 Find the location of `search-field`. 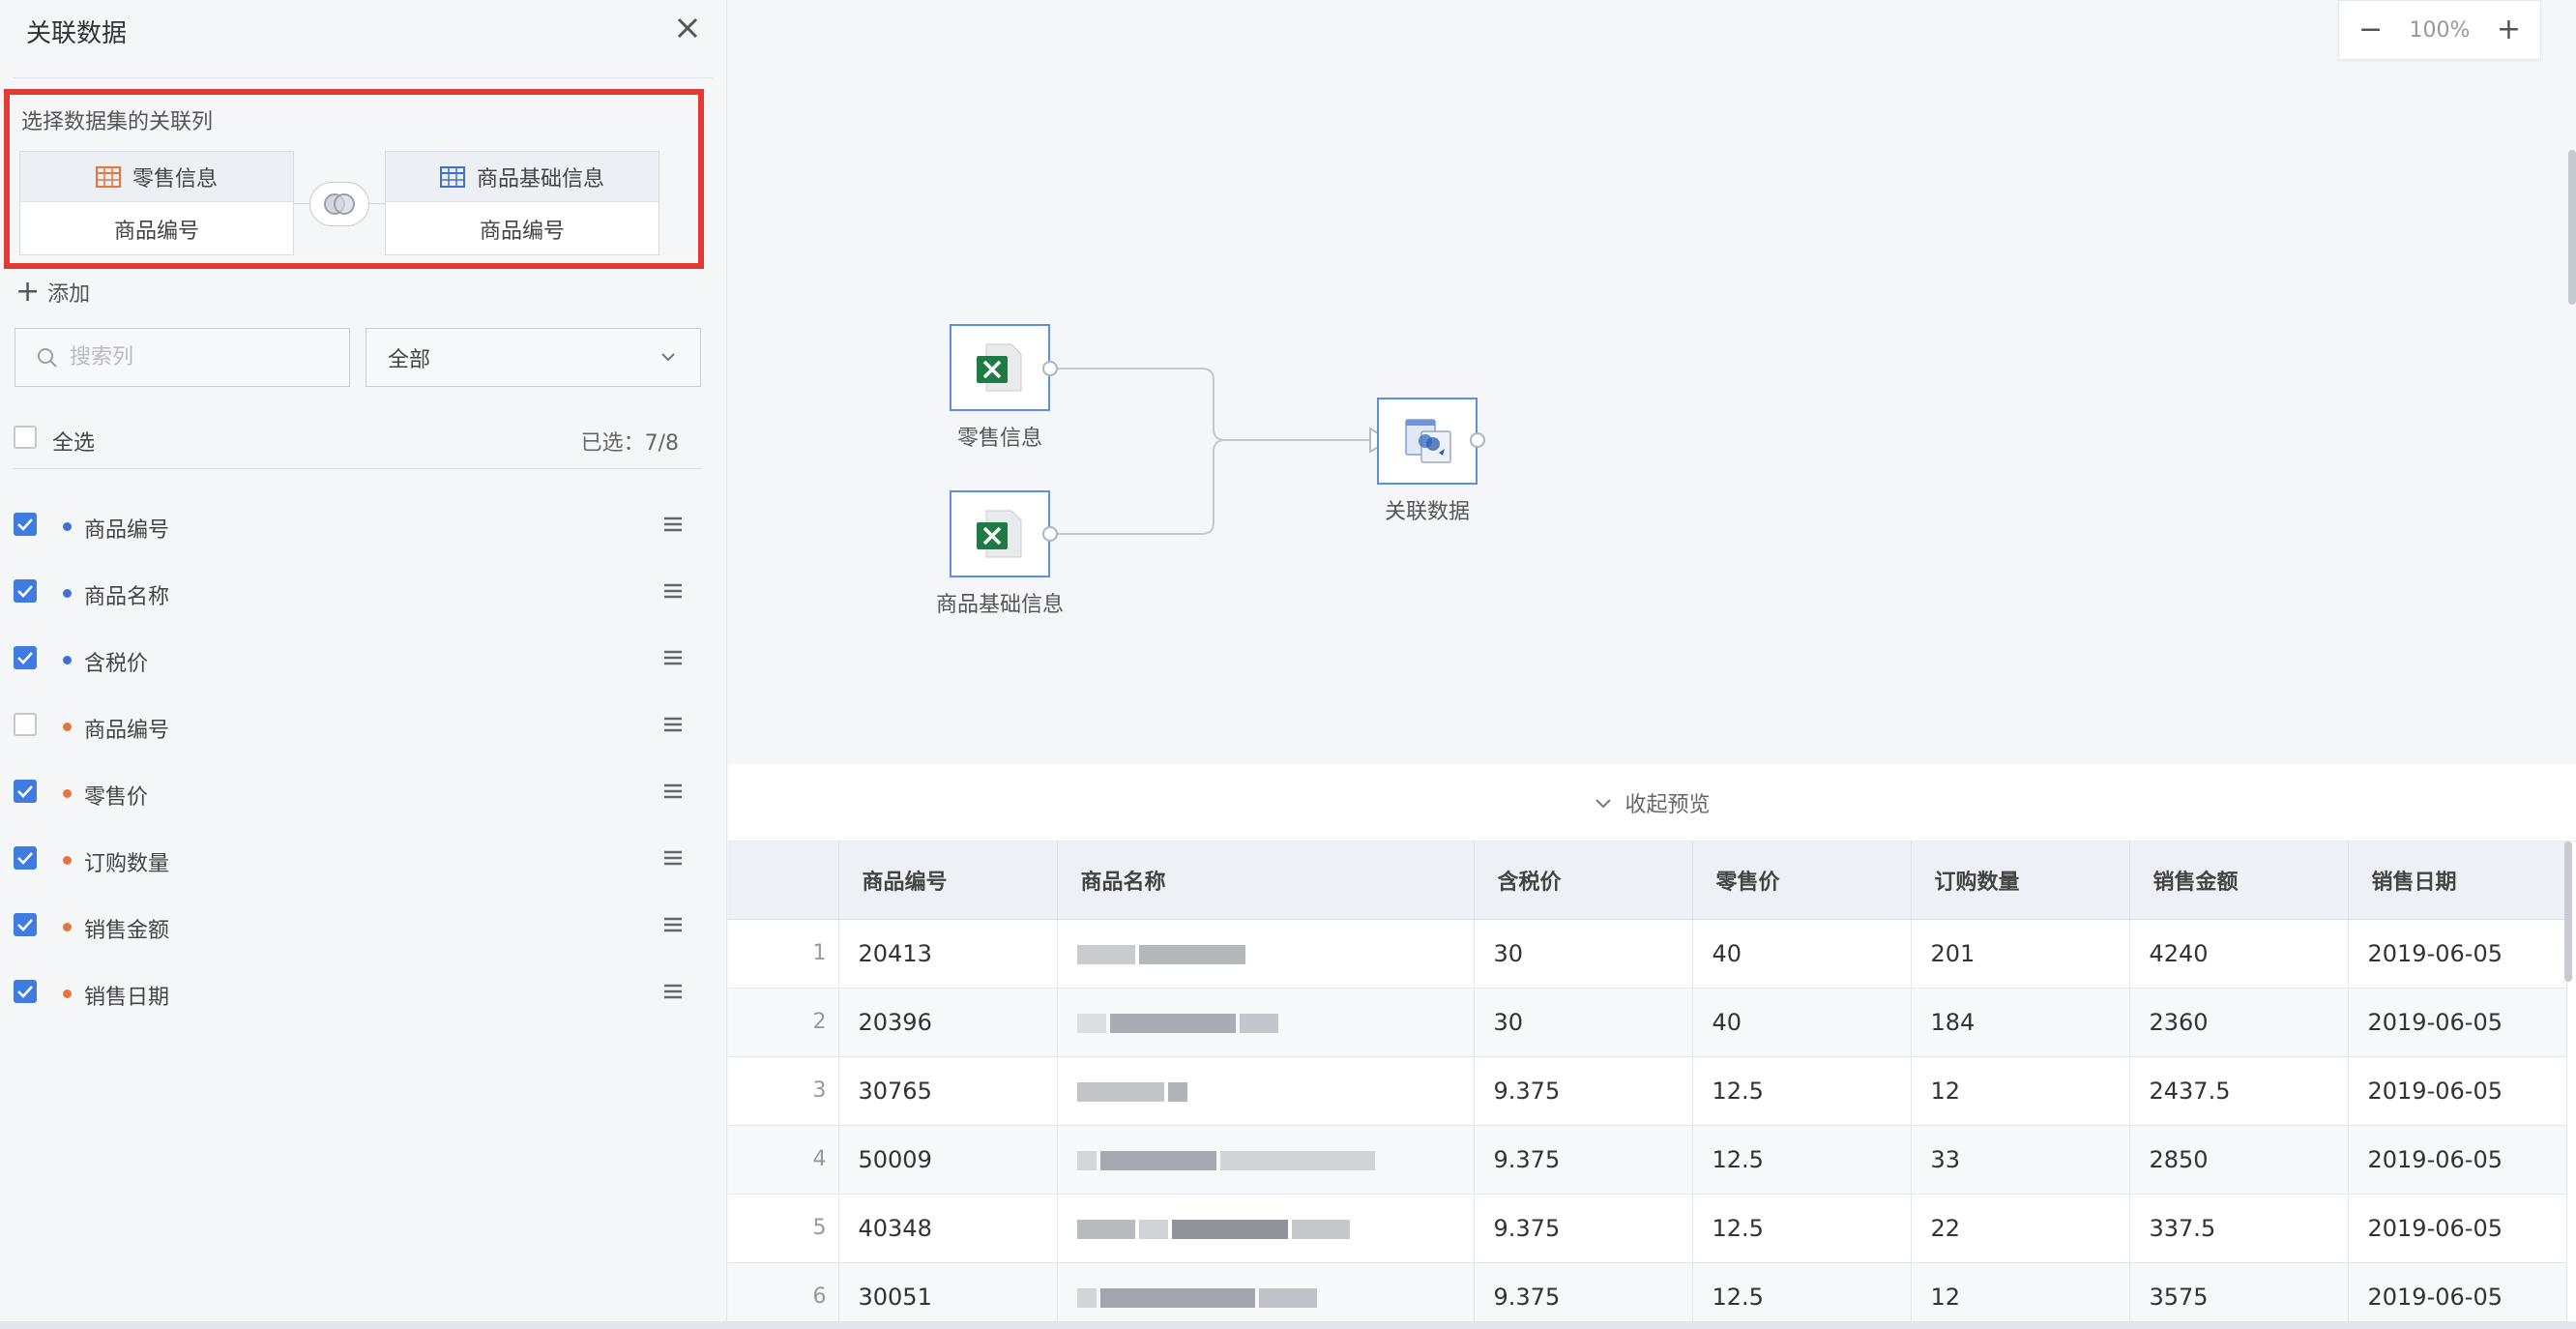

search-field is located at coordinates (182, 357).